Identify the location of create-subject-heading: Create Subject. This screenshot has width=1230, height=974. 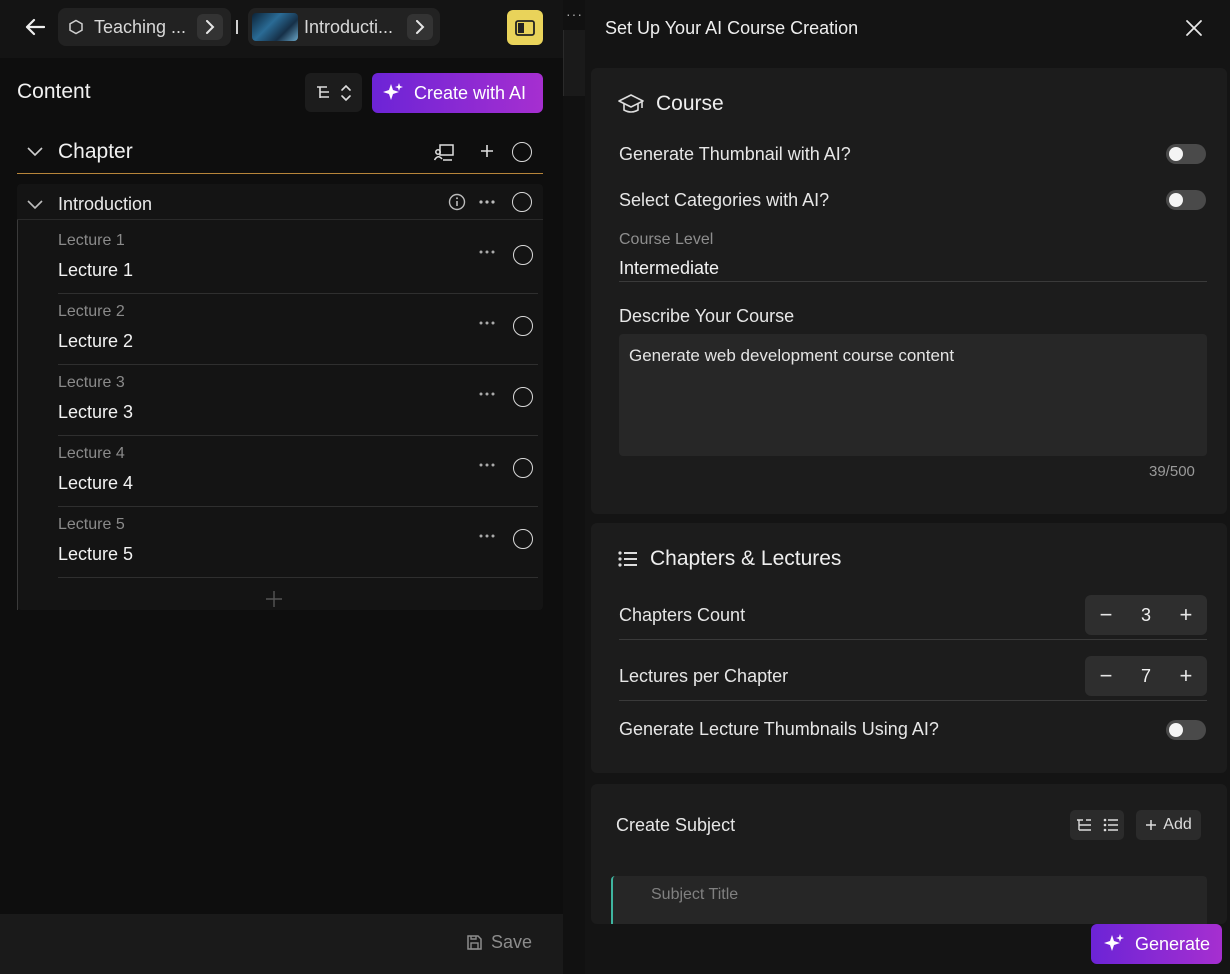
(676, 825).